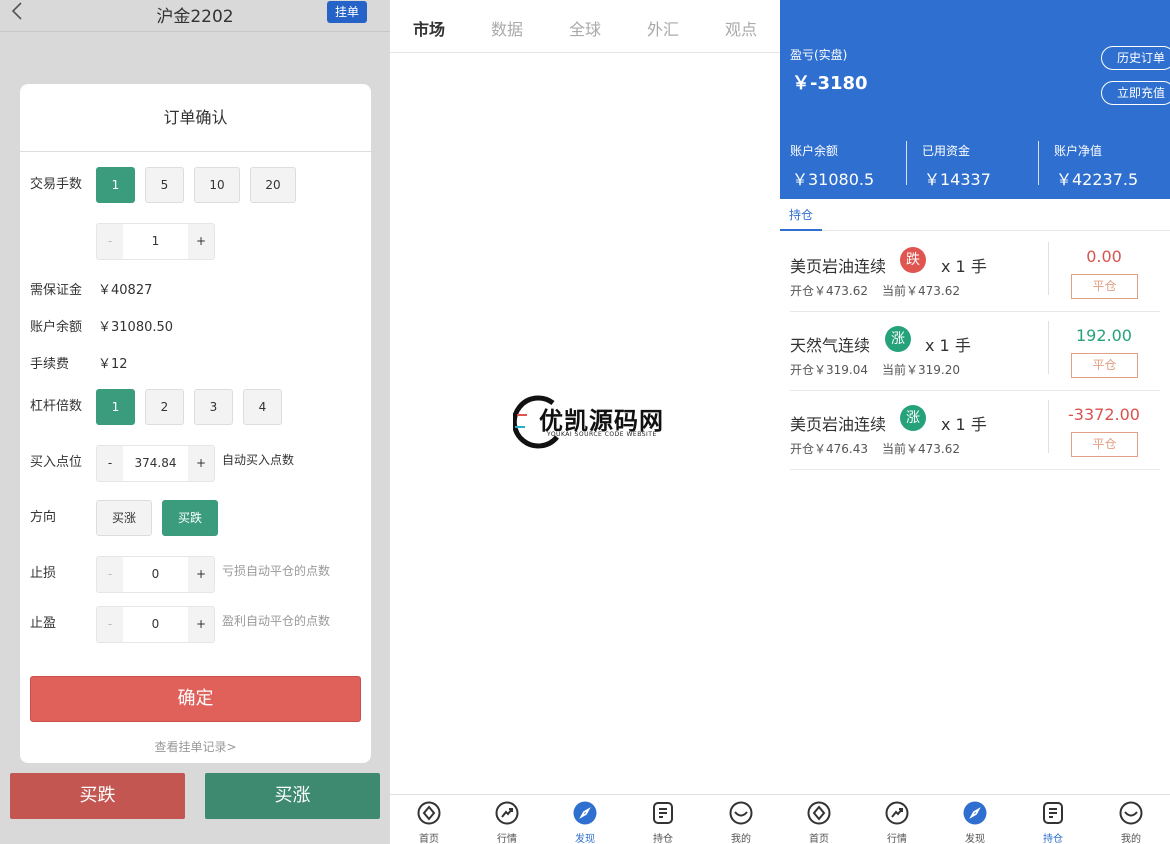 This screenshot has height=844, width=1170. Describe the element at coordinates (201, 241) in the screenshot. I see `lots-plus-button: +` at that location.